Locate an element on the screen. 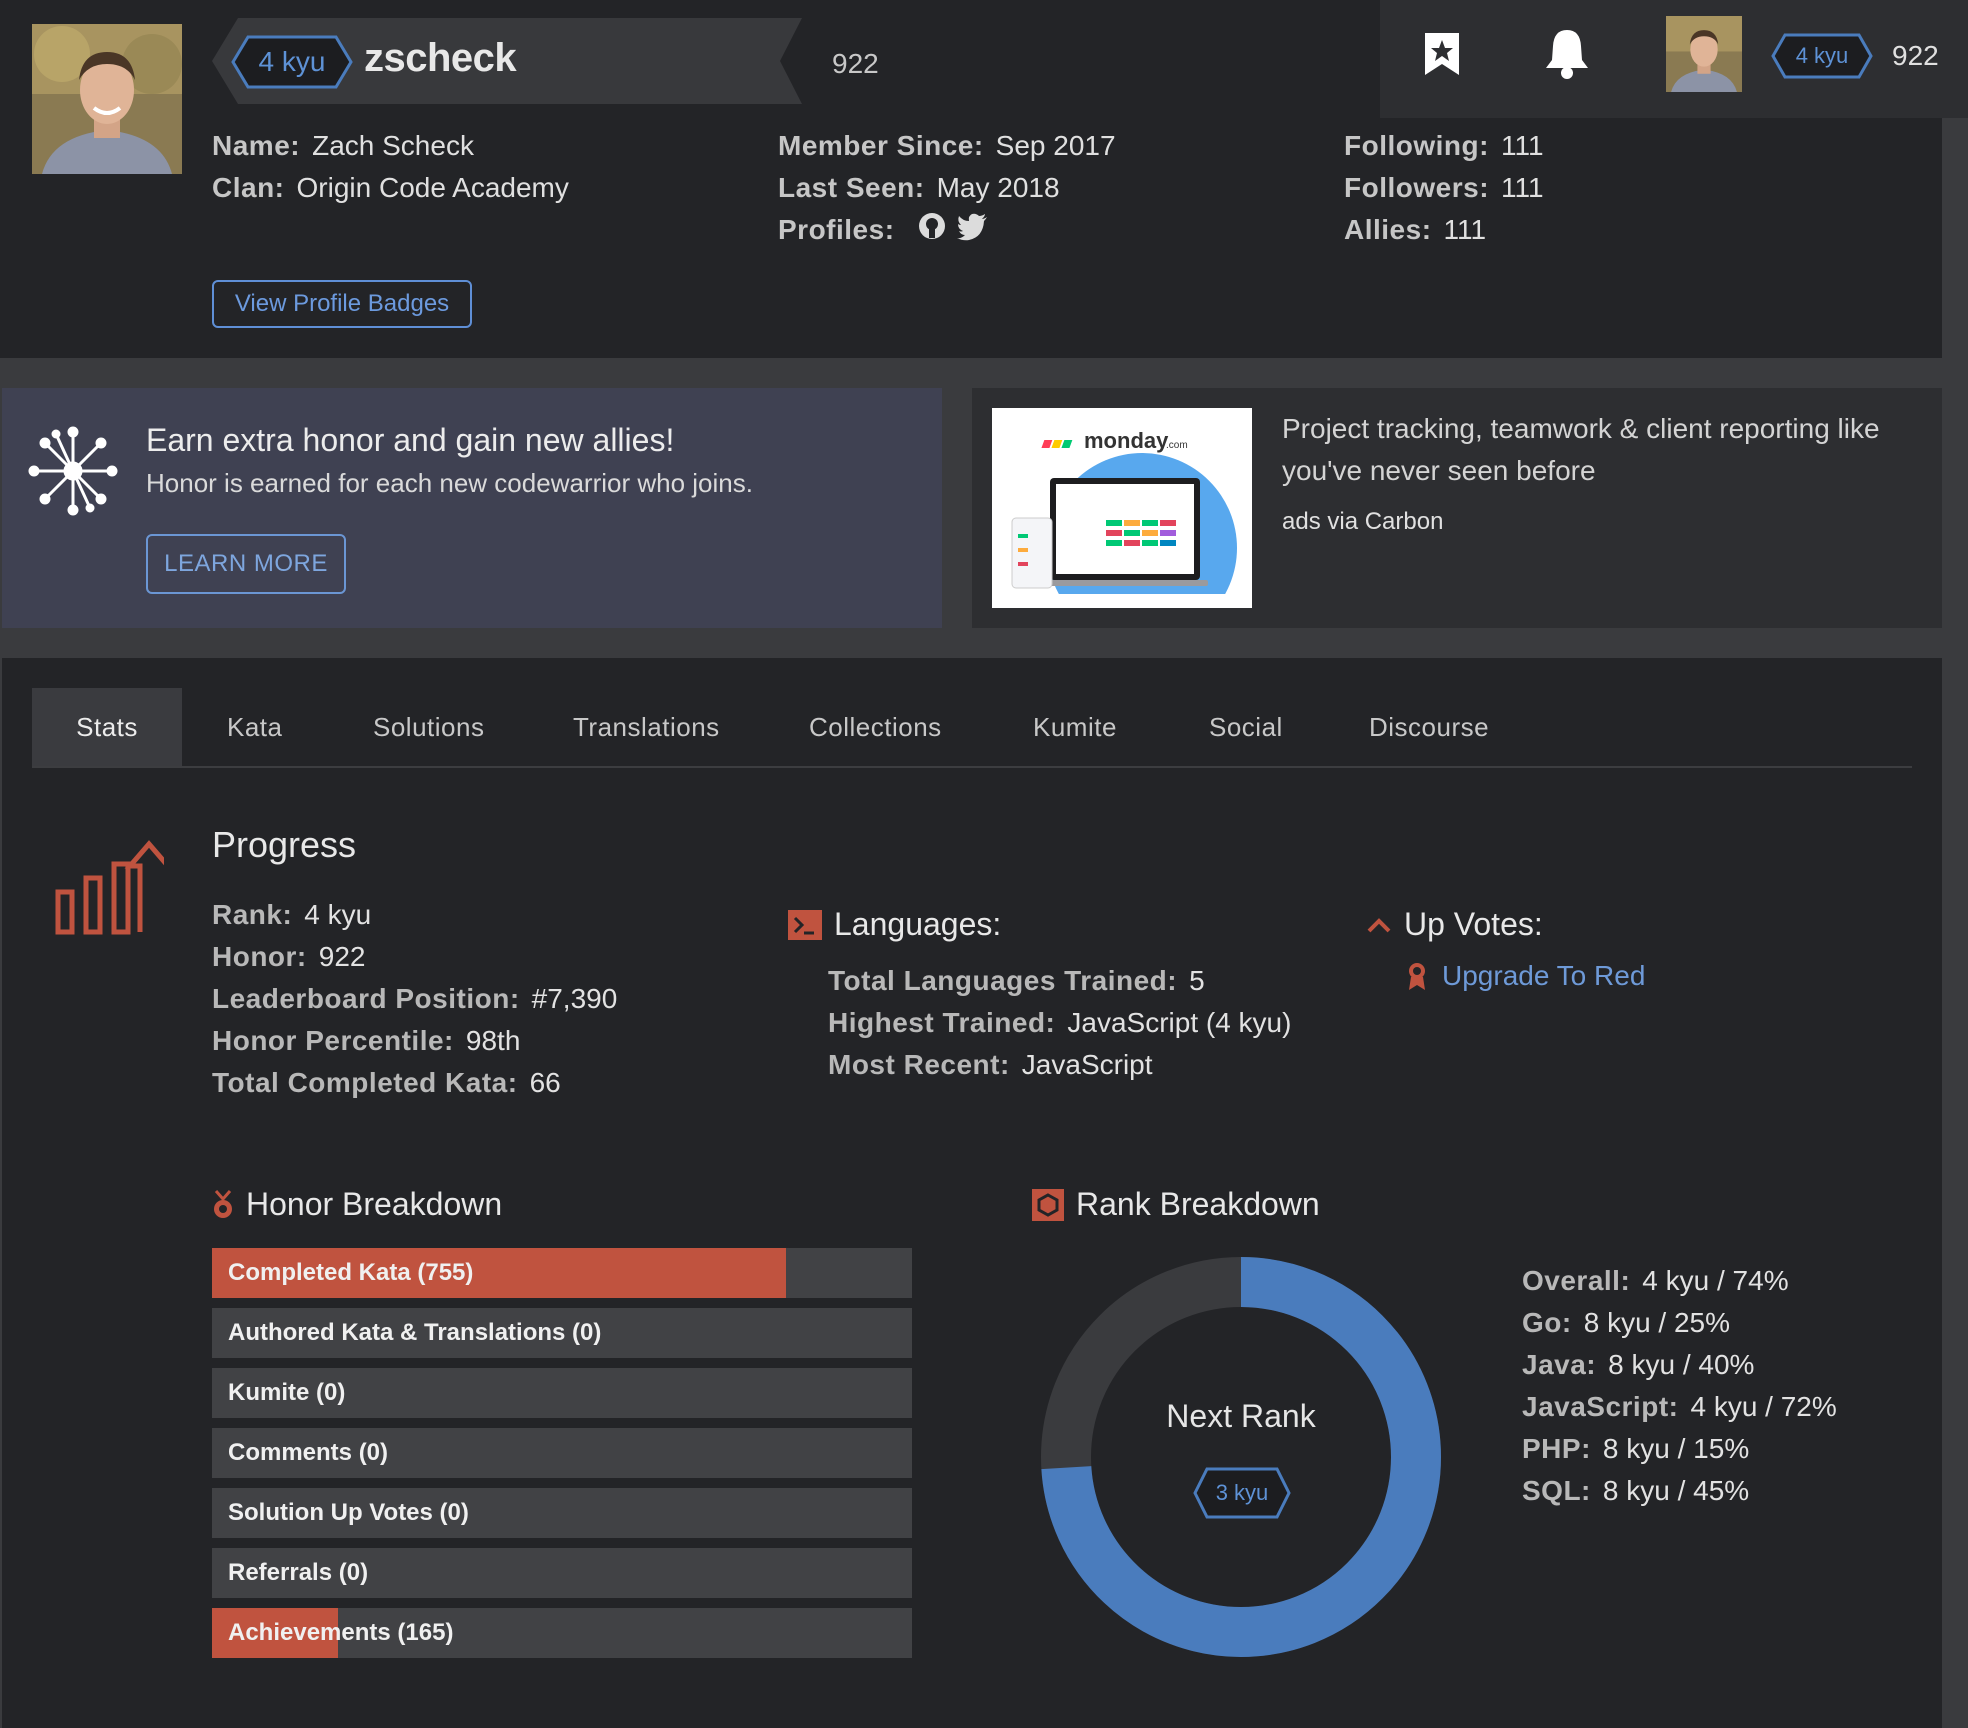 The width and height of the screenshot is (1968, 1728). bell-icon is located at coordinates (1567, 55).